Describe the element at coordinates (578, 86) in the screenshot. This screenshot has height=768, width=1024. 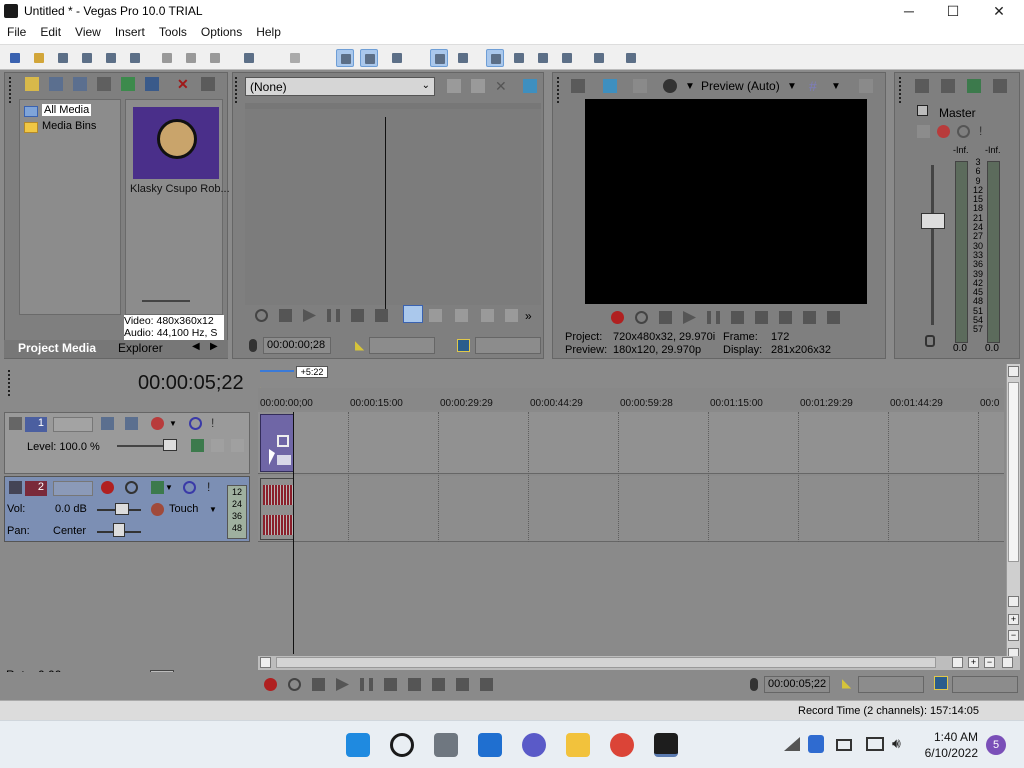
I see `preview-properties-icon` at that location.